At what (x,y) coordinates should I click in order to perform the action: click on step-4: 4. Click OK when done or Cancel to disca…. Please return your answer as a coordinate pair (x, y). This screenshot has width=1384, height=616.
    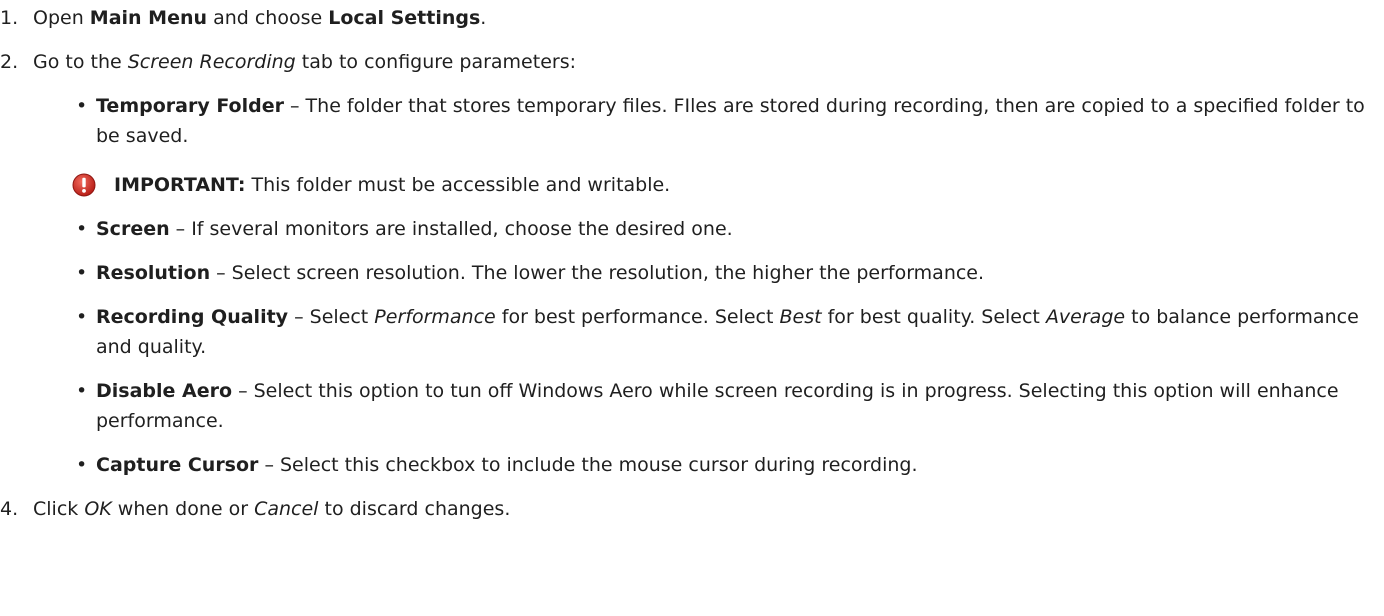
    Looking at the image, I should click on (692, 509).